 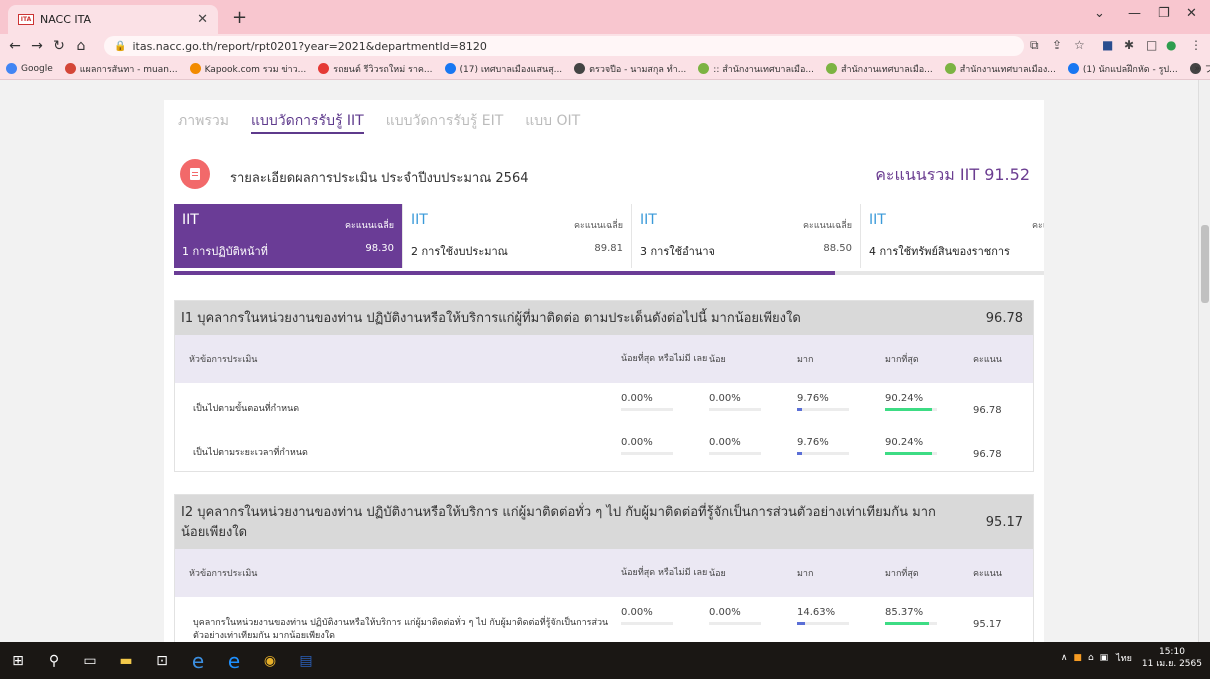 I want to click on chrome-icon: ◉, so click(x=270, y=660).